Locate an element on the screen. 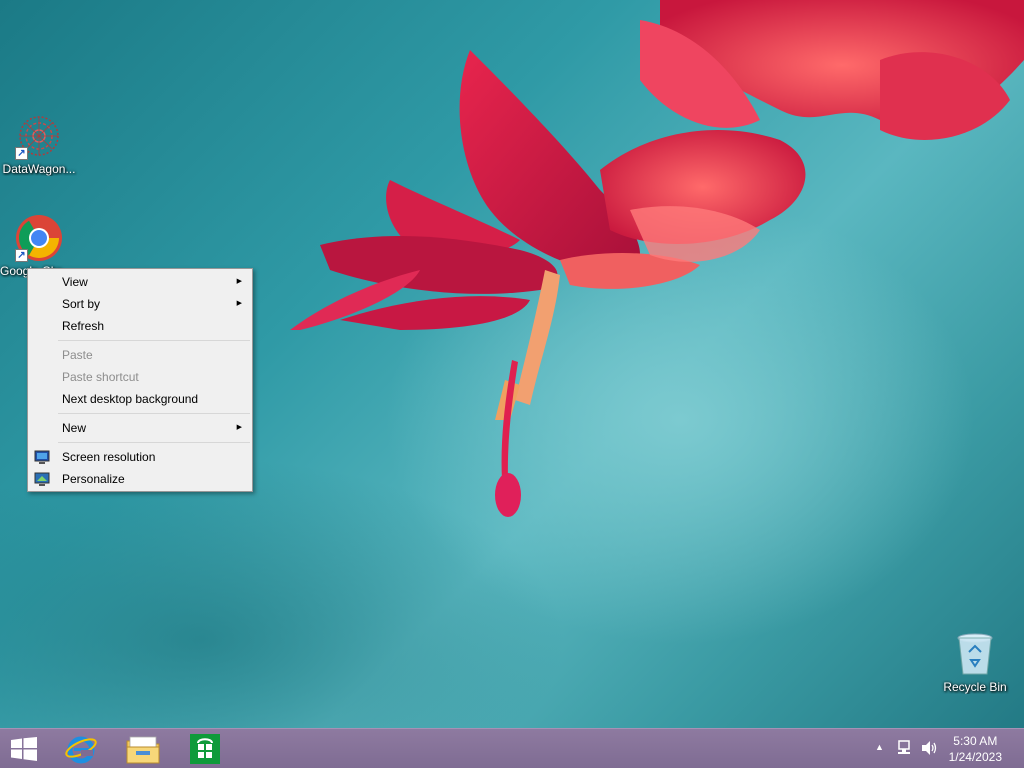  menu-item-screen-resolution: Screen resolution is located at coordinates (140, 457).